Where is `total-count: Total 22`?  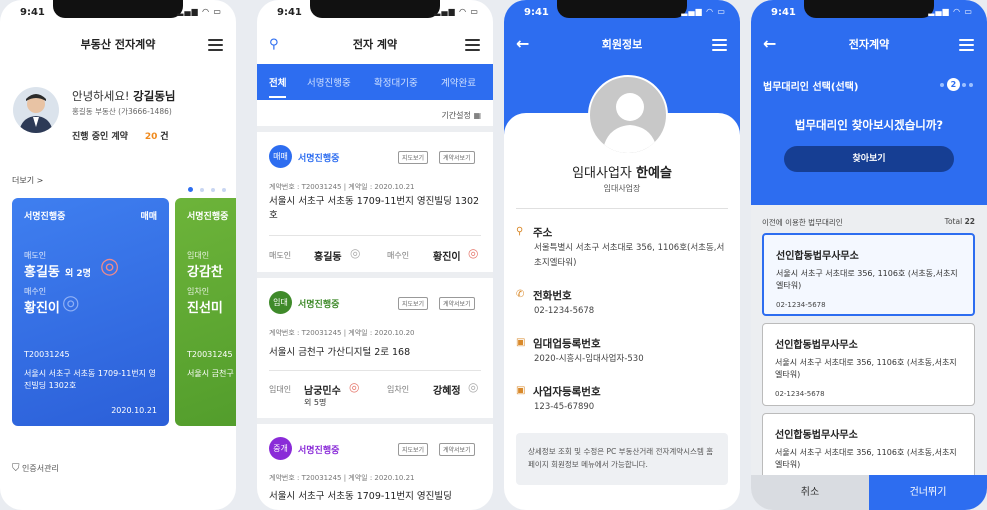
total-count: Total 22 is located at coordinates (960, 221).